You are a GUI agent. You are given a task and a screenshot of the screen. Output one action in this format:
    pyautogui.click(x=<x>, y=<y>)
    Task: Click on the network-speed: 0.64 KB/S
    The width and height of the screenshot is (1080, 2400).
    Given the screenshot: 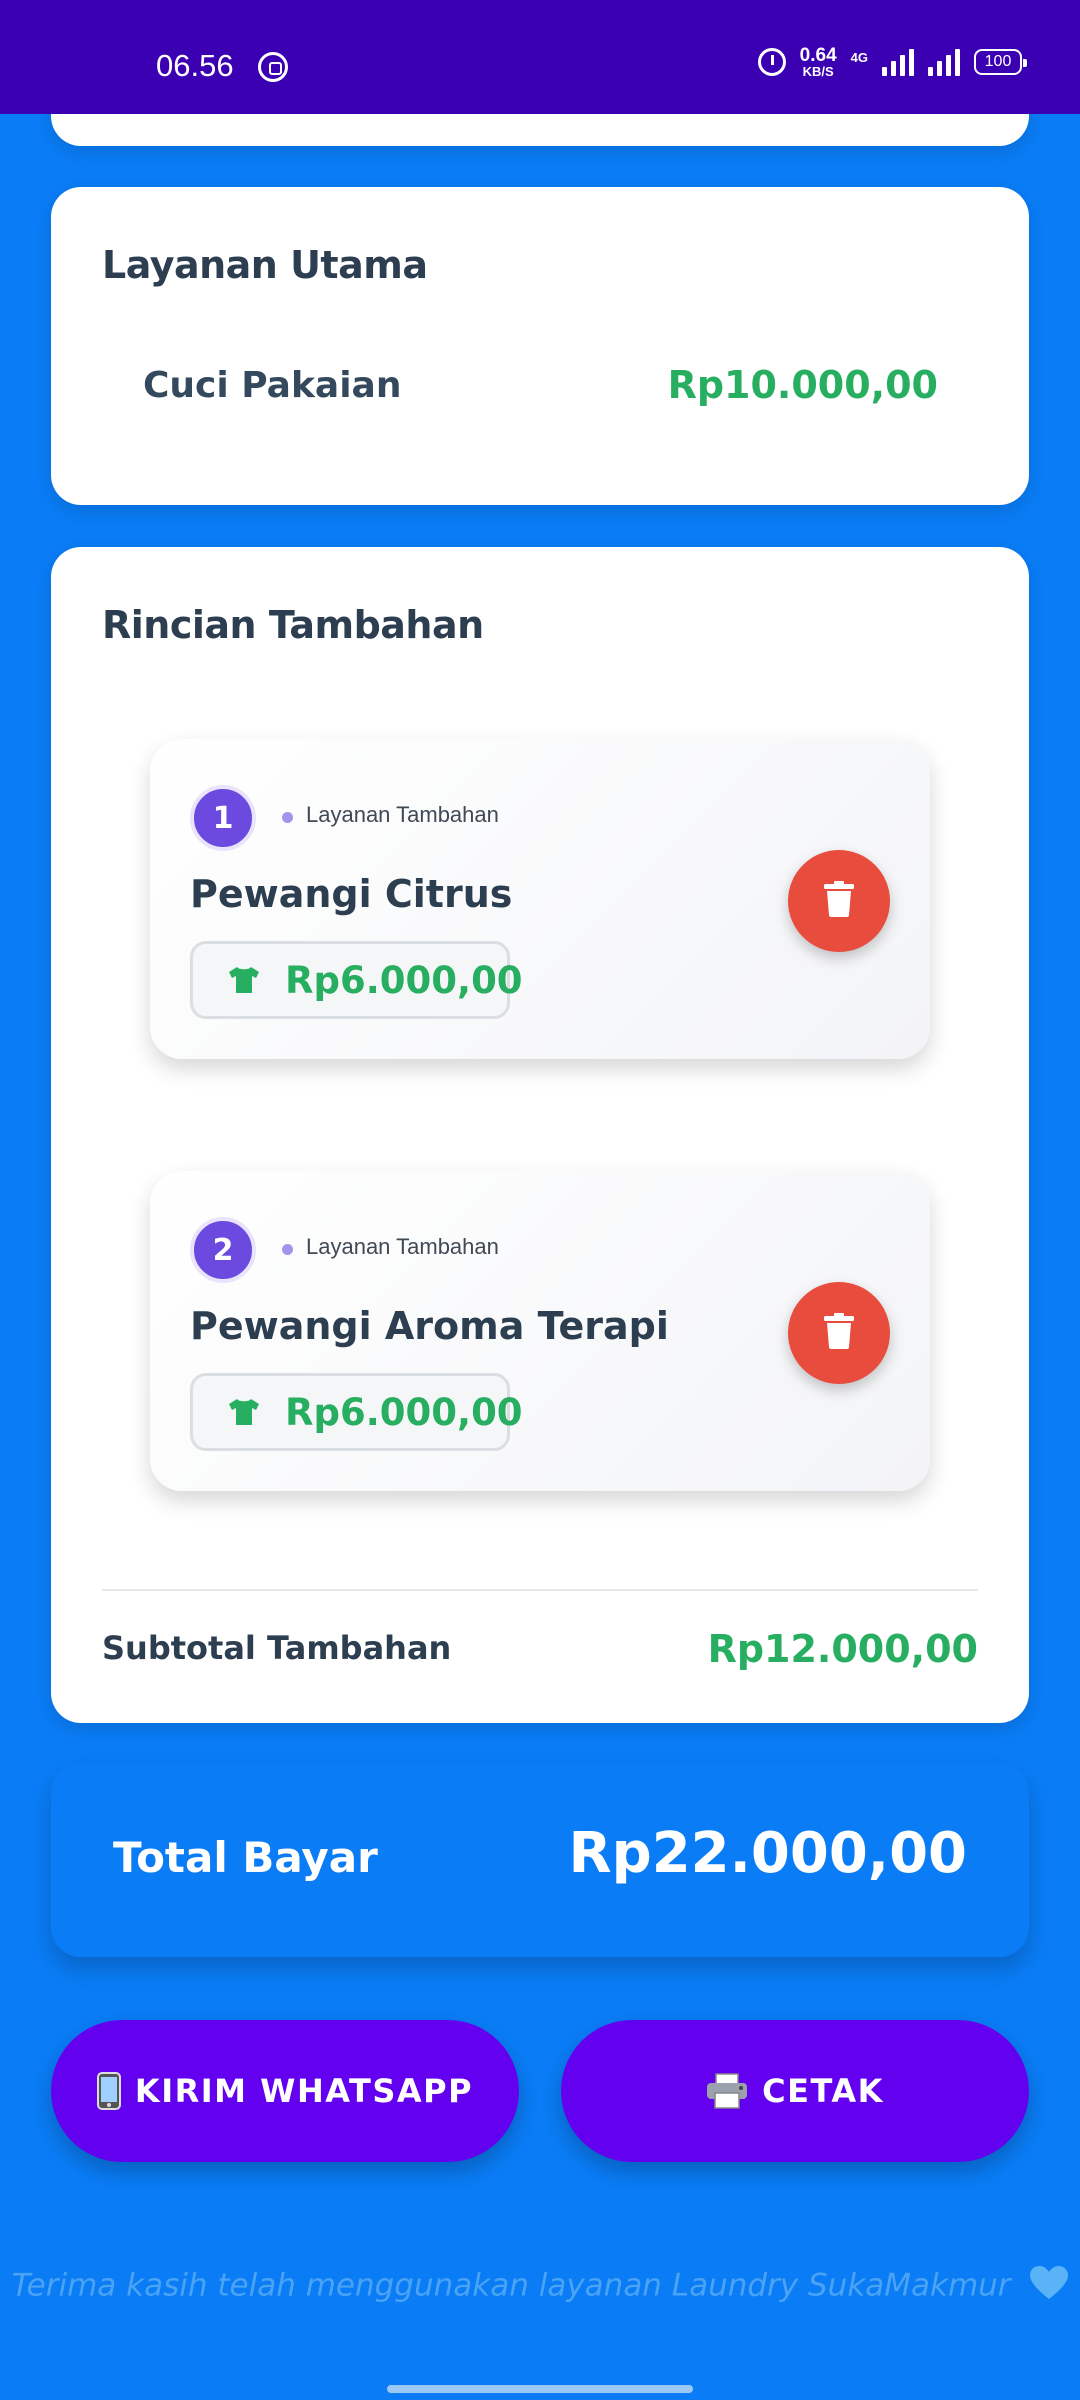 What is the action you would take?
    pyautogui.click(x=818, y=62)
    